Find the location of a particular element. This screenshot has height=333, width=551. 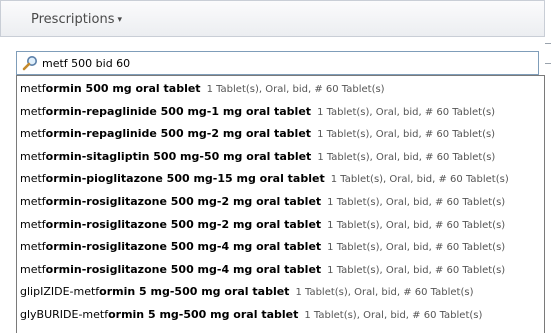

medication-name-rest: ormin-pioglitazone is located at coordinates (104, 179).